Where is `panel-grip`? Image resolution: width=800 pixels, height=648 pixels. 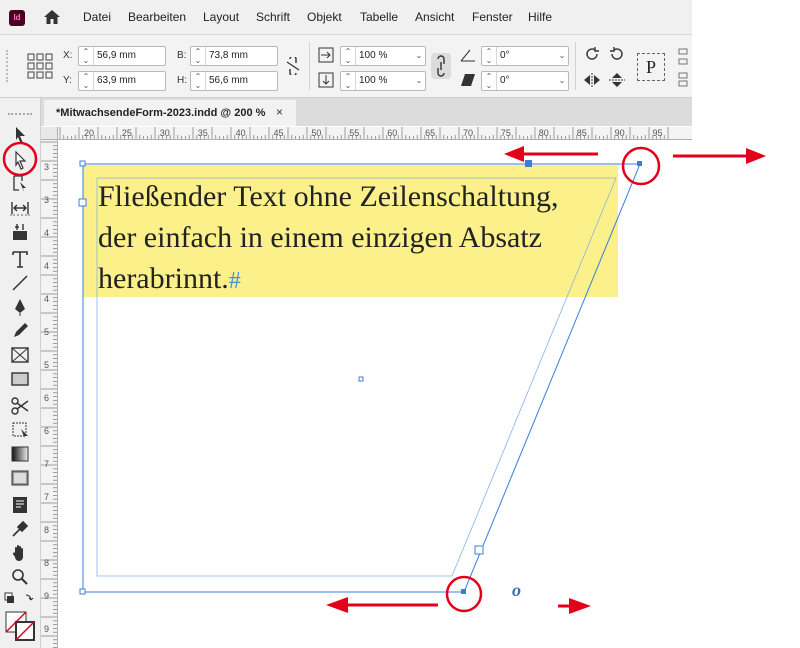 panel-grip is located at coordinates (8, 66).